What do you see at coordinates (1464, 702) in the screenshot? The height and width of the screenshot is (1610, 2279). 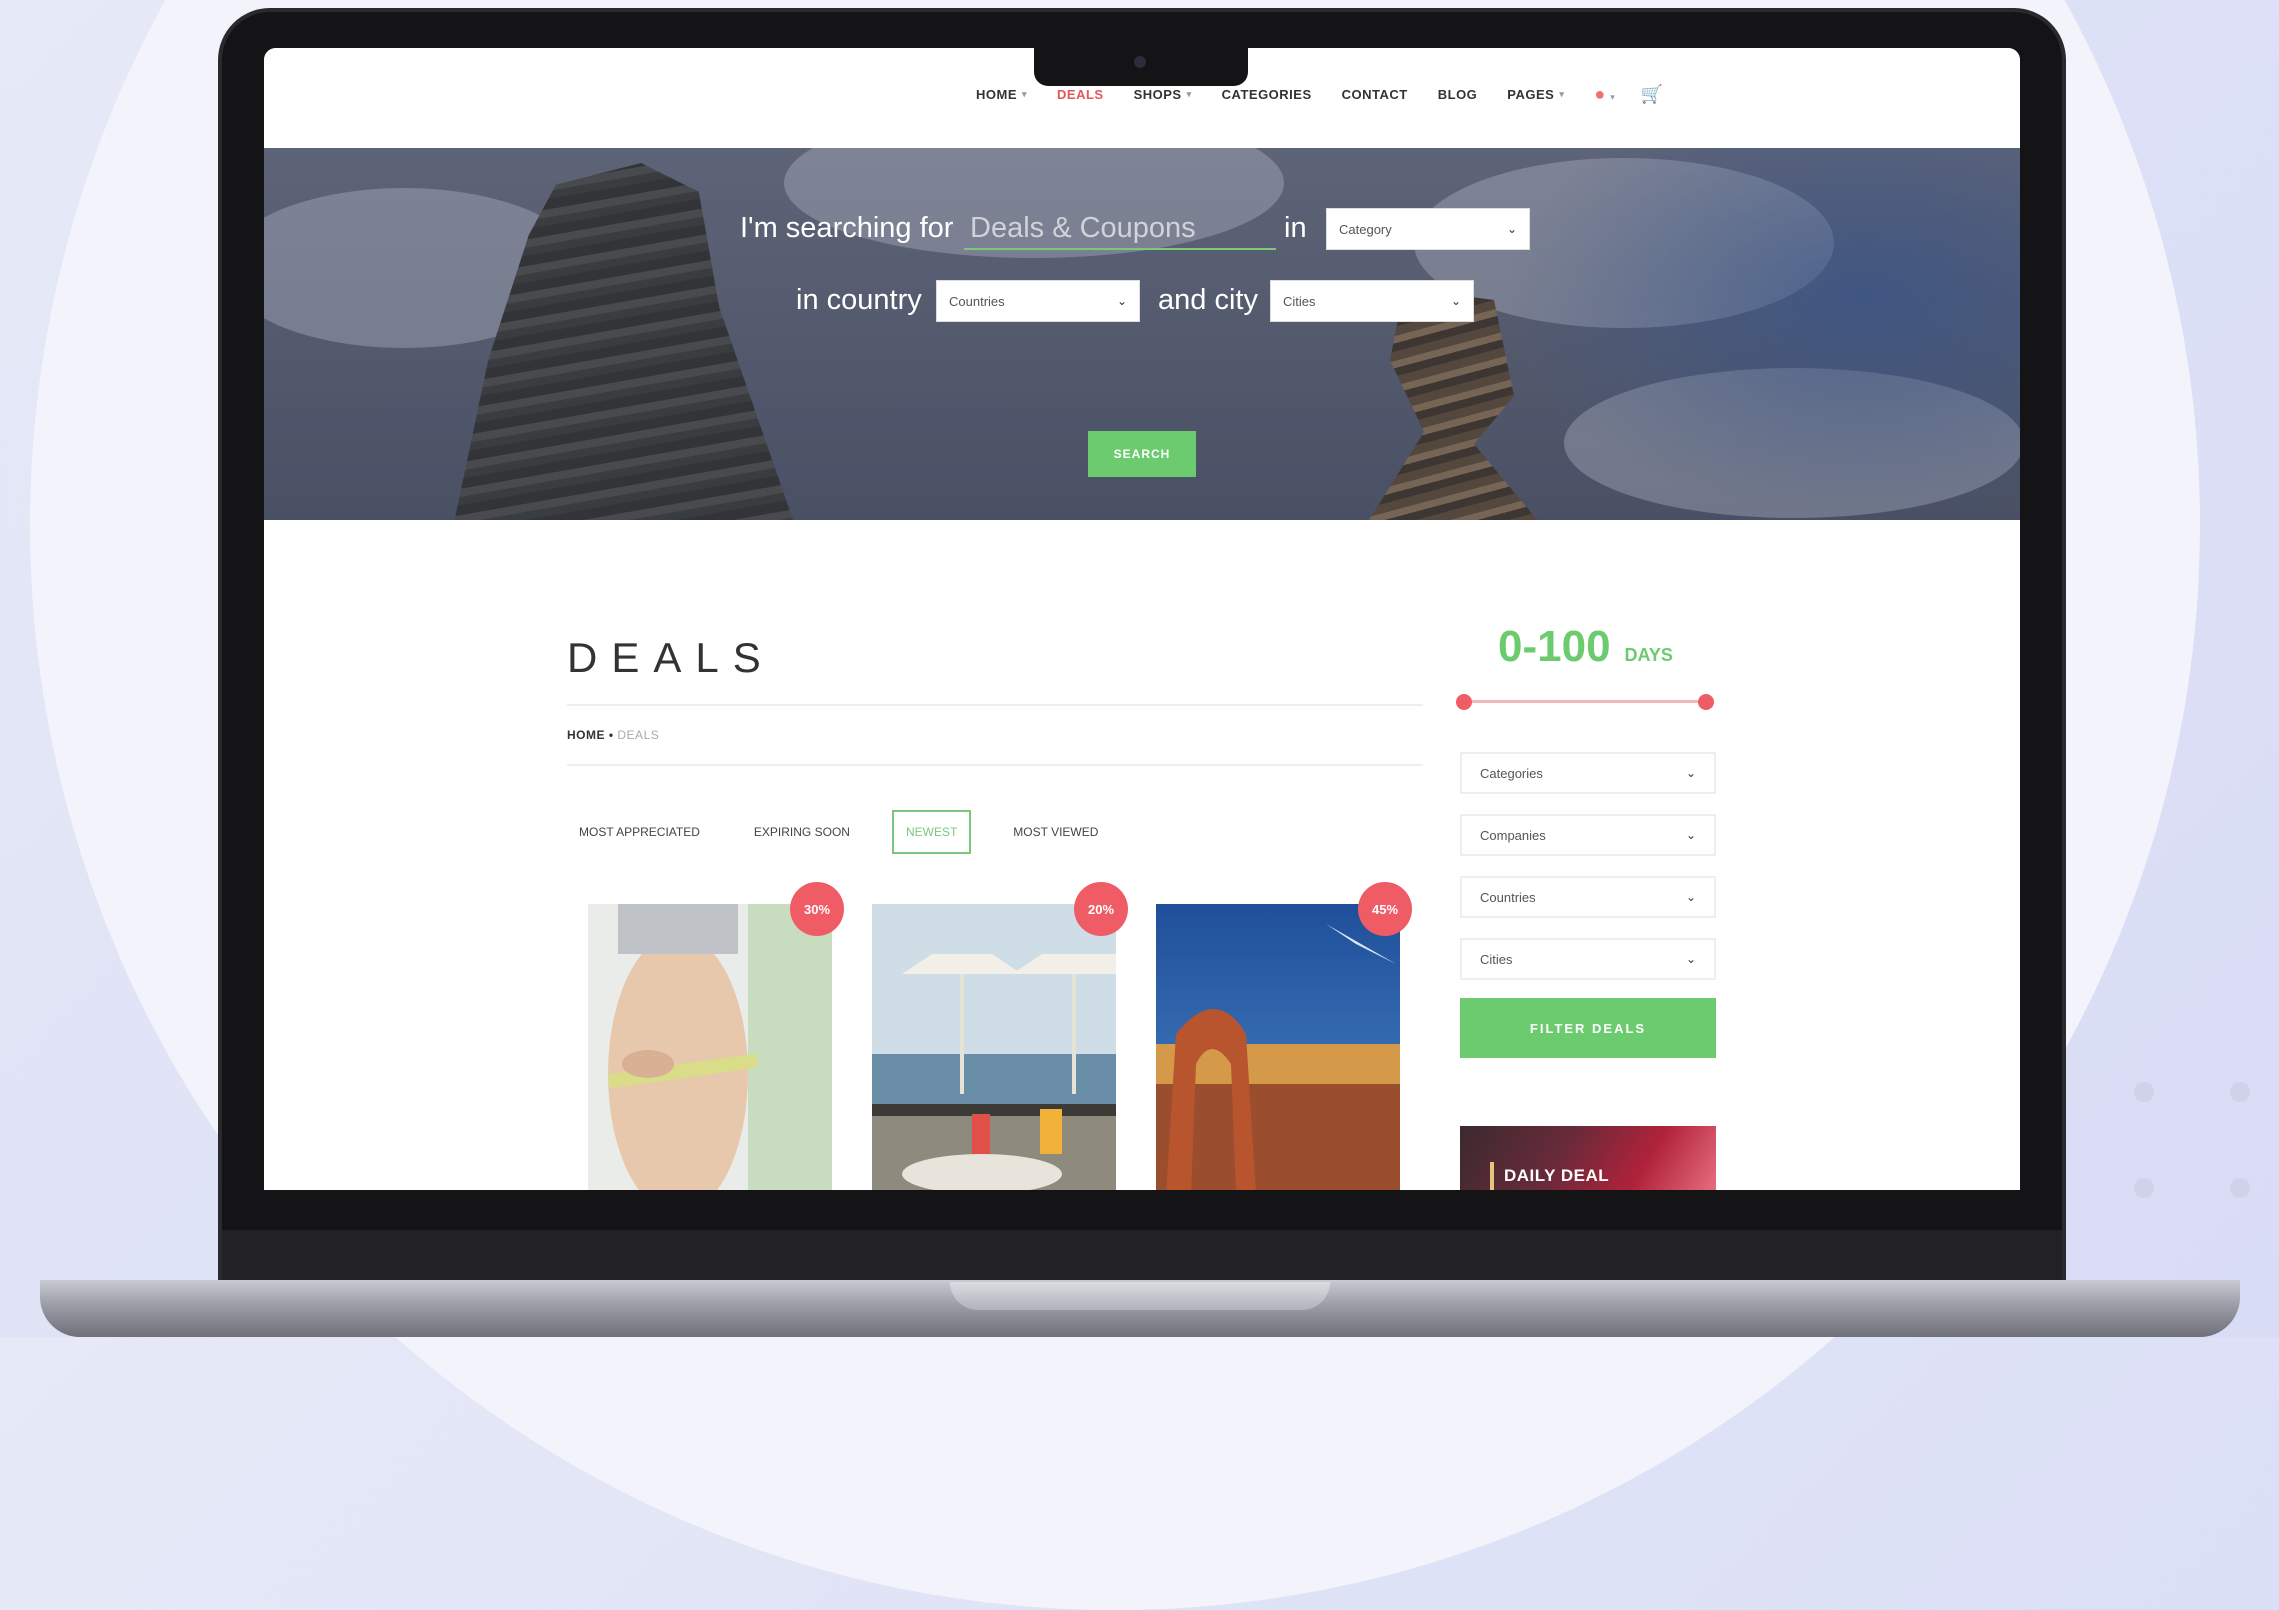 I see `slider-handle-min` at bounding box center [1464, 702].